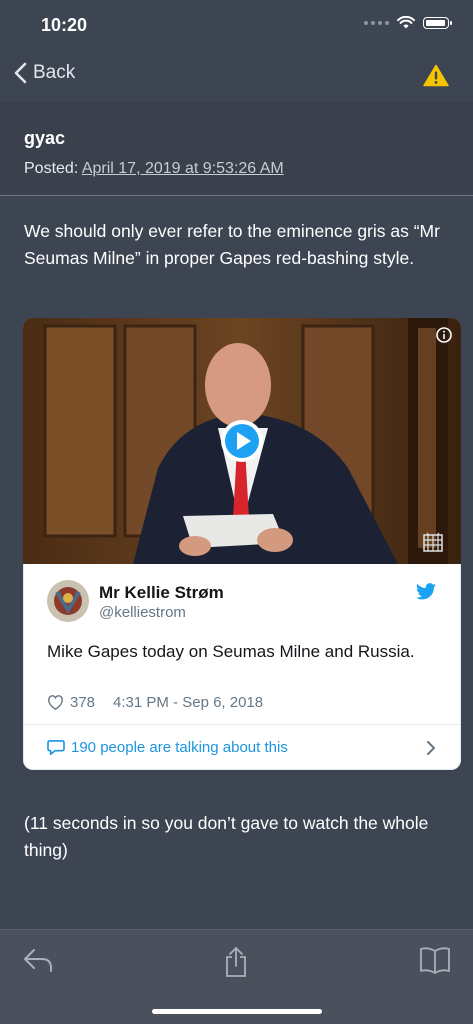  Describe the element at coordinates (426, 591) in the screenshot. I see `twitter-bird-icon` at that location.